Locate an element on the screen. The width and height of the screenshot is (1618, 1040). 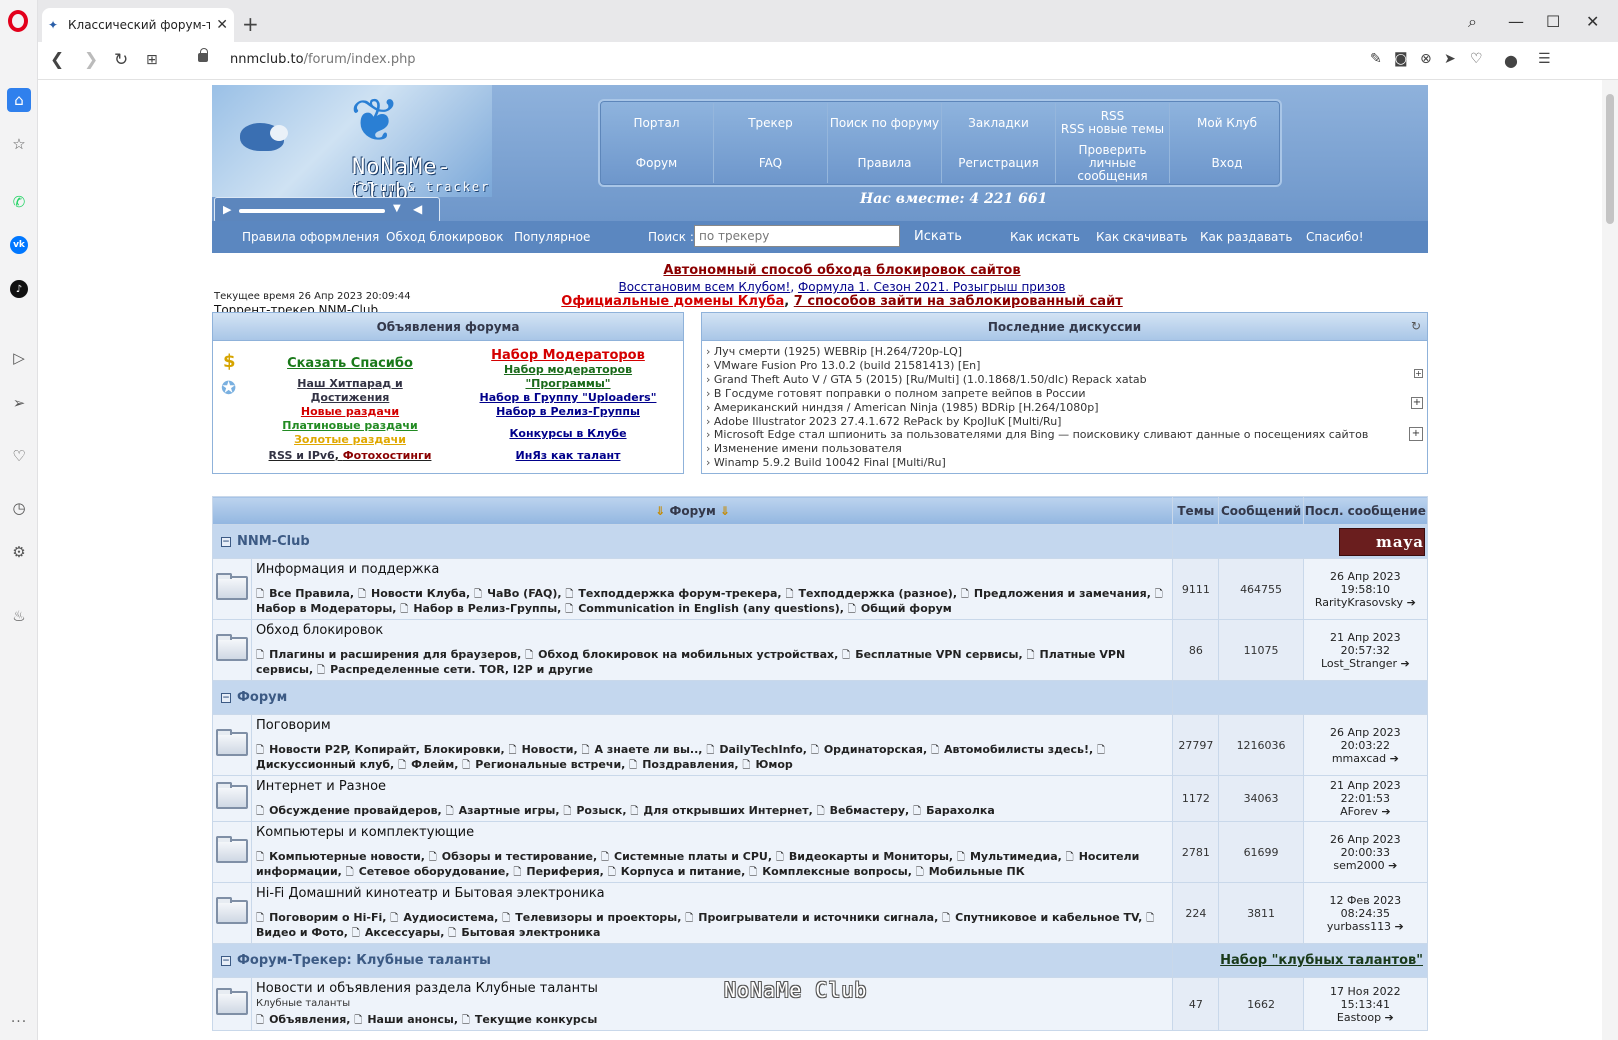
subforum-link: Техподдержка (разное) is located at coordinates (868, 593).